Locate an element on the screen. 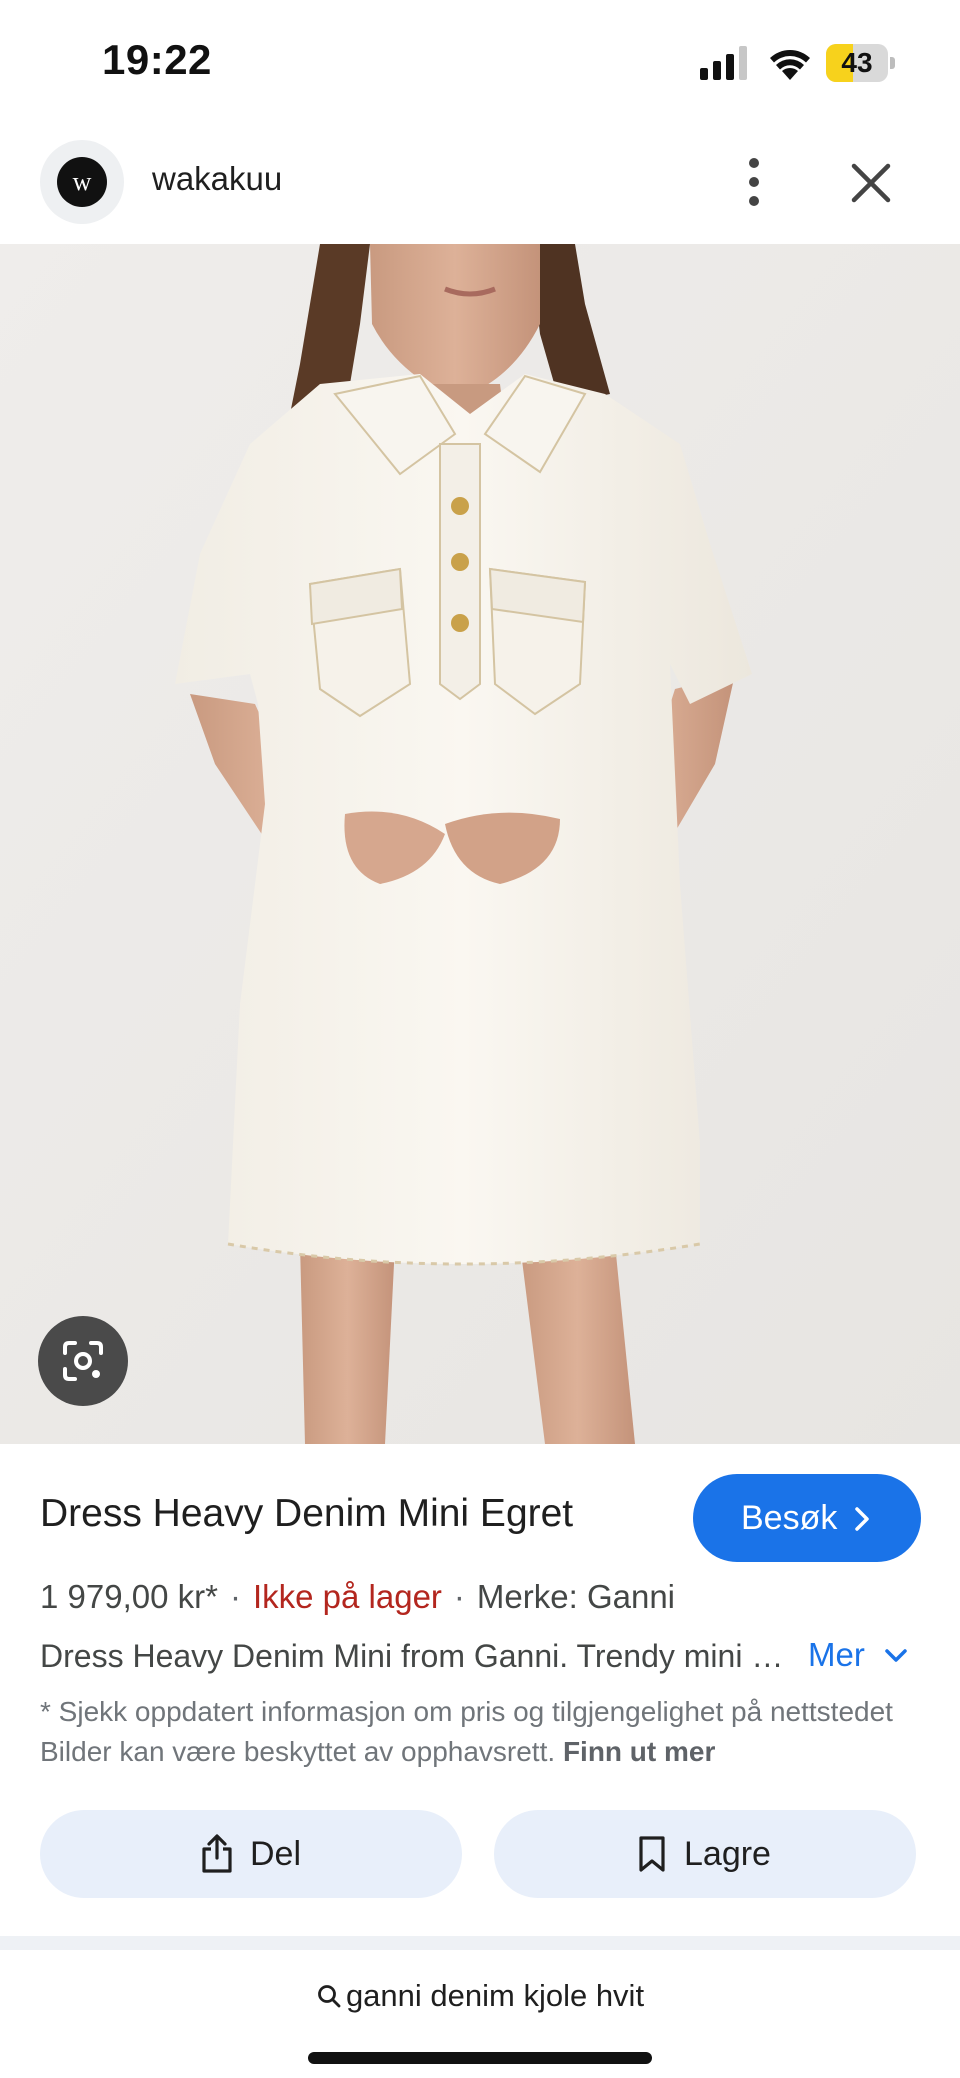 This screenshot has height=2078, width=960. home-indicator is located at coordinates (480, 2058).